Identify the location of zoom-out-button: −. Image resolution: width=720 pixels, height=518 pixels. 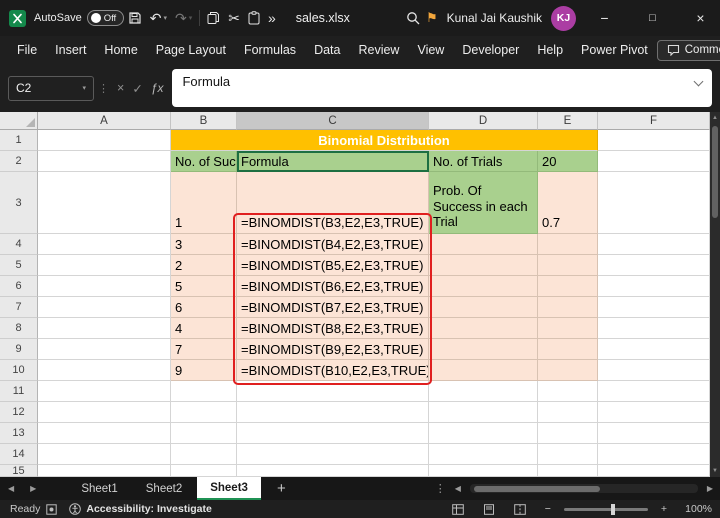
(548, 509).